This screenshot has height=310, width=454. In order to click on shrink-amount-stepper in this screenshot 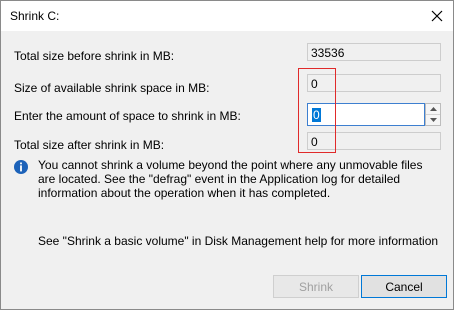, I will do `click(433, 114)`.